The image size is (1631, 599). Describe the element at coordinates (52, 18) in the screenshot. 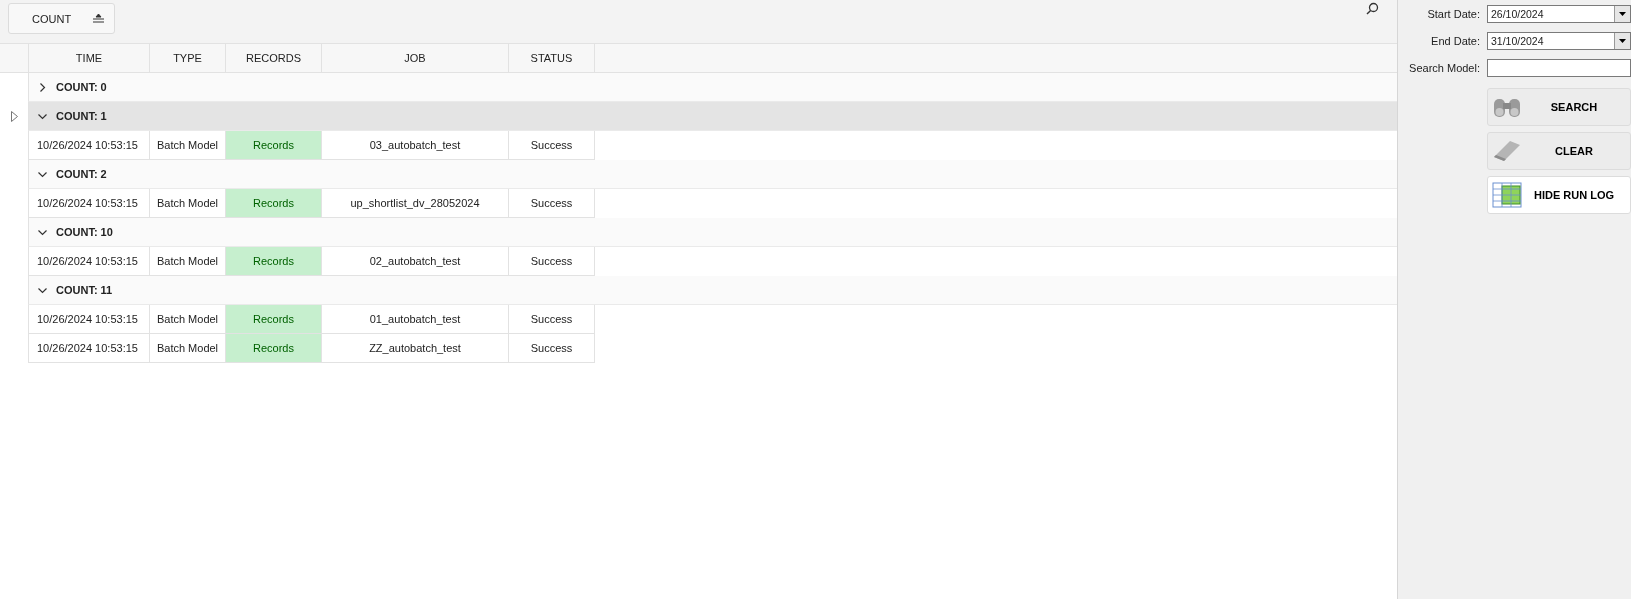

I see `group-chip-label: COUNT` at that location.